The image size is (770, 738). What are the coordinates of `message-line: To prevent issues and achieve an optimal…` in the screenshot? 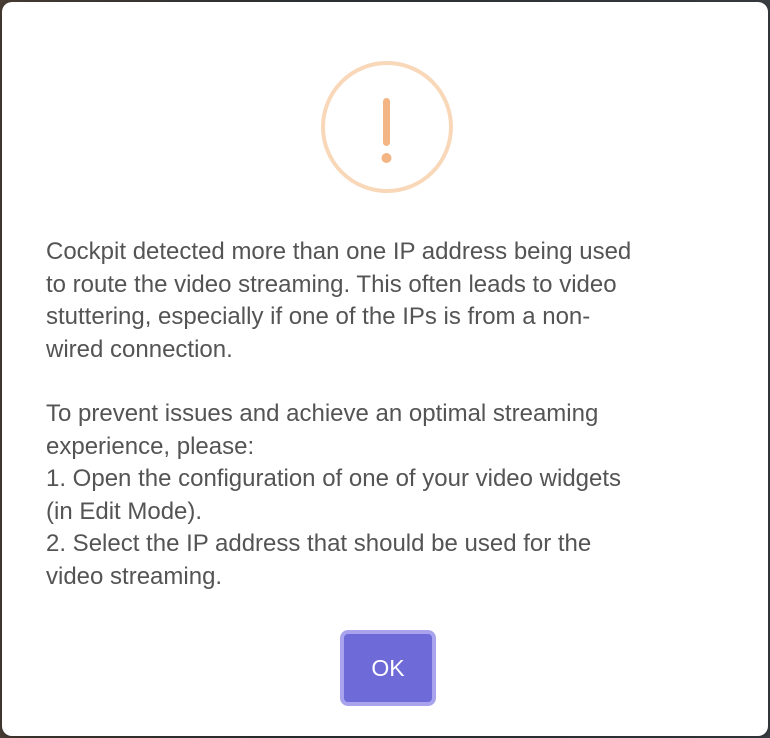 It's located at (322, 413).